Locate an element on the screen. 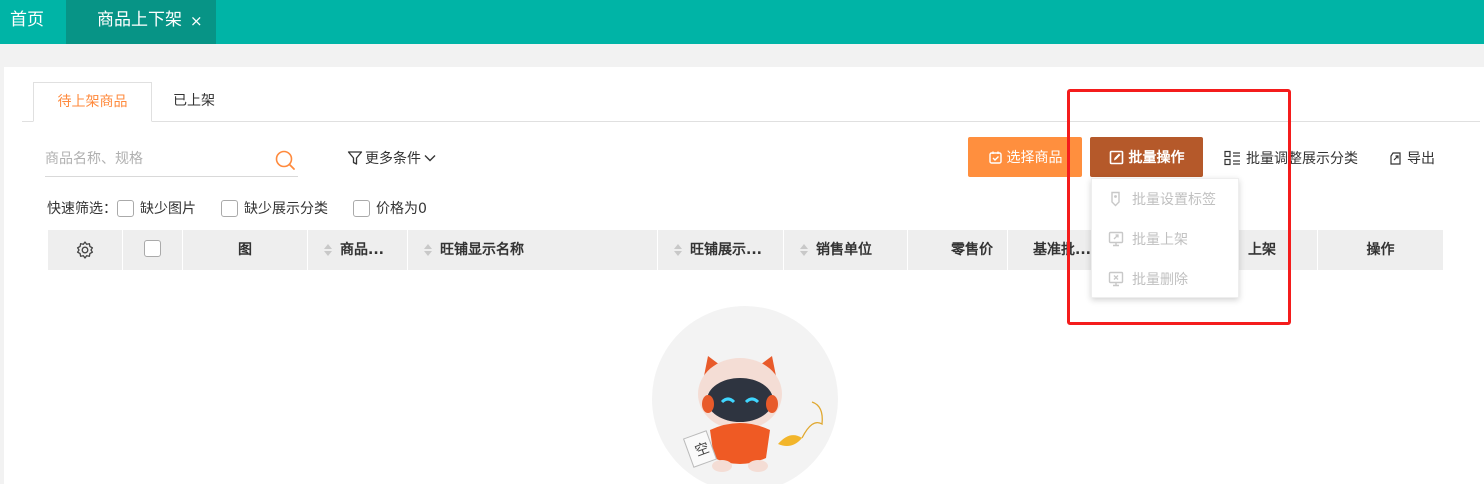 The height and width of the screenshot is (484, 1484). robot-mascot-icon is located at coordinates (752, 414).